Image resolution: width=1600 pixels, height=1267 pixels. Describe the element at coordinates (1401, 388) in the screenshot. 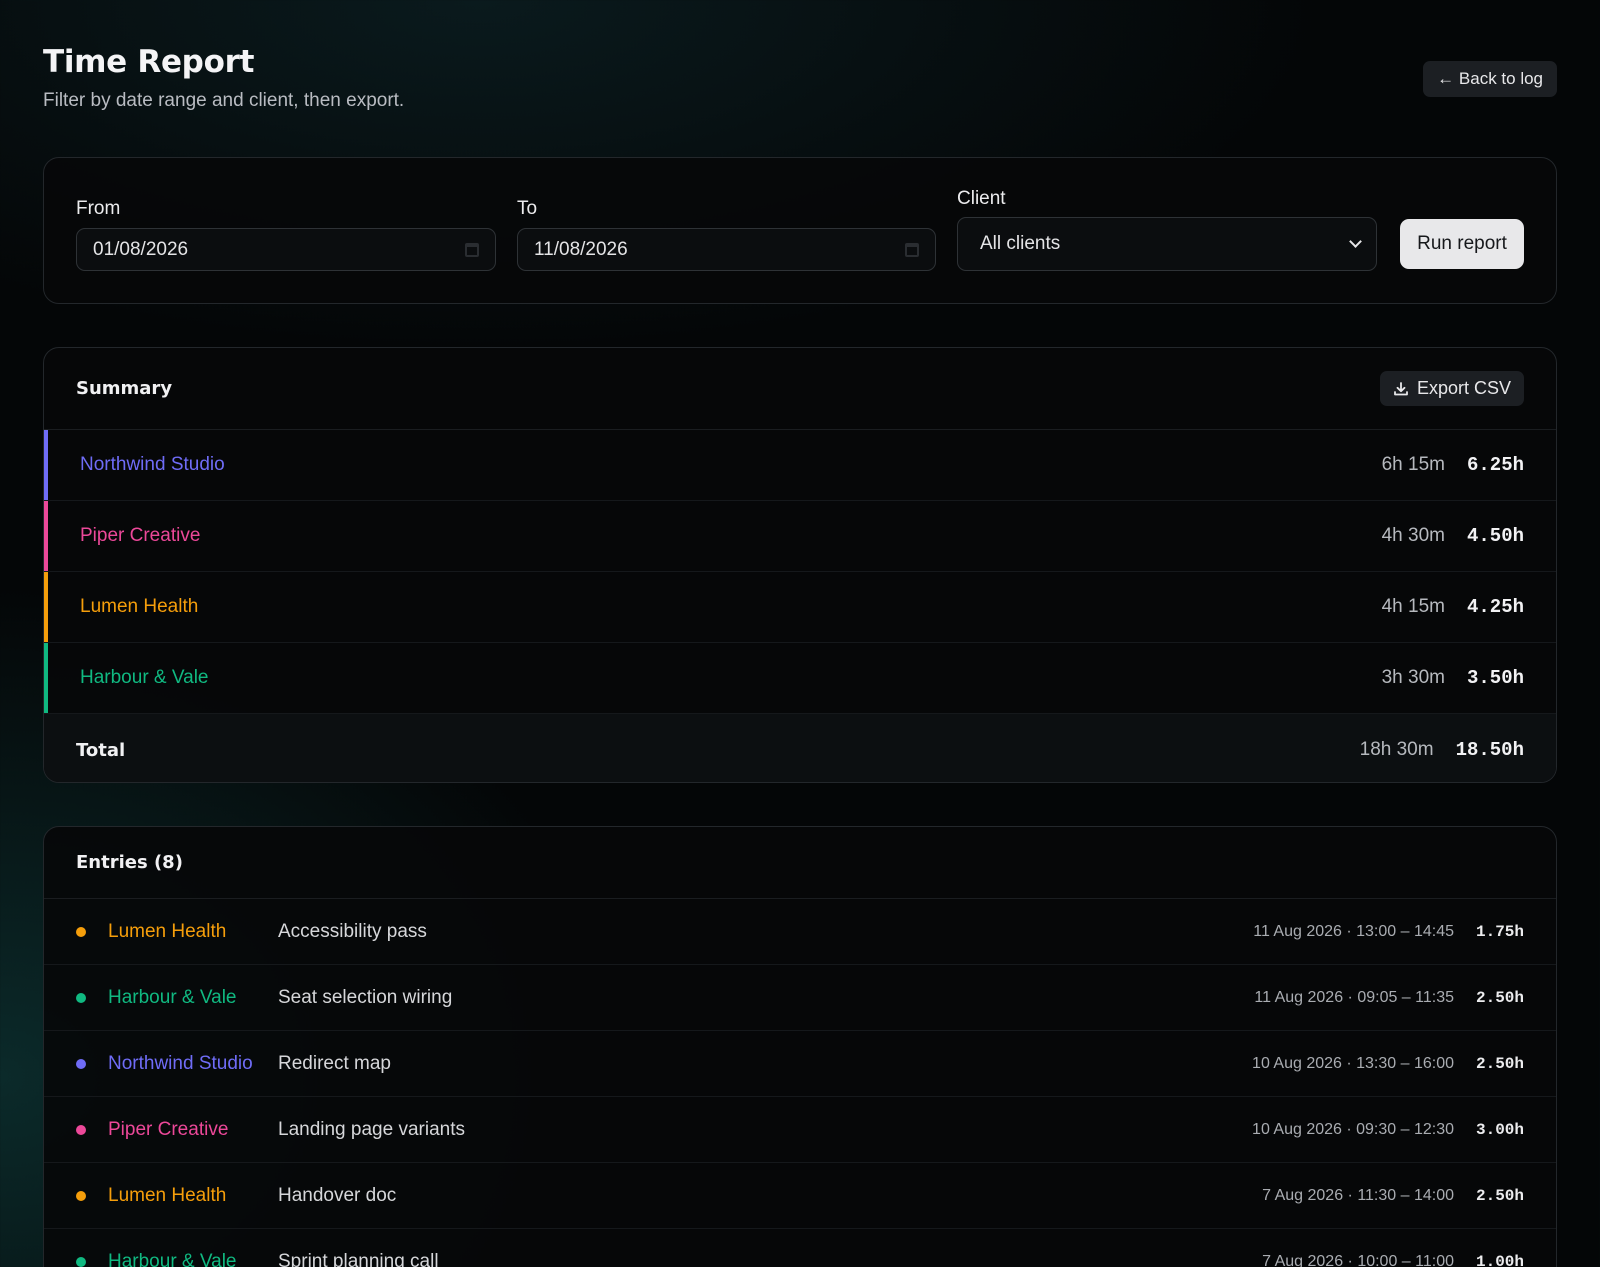

I see `download-icon` at that location.